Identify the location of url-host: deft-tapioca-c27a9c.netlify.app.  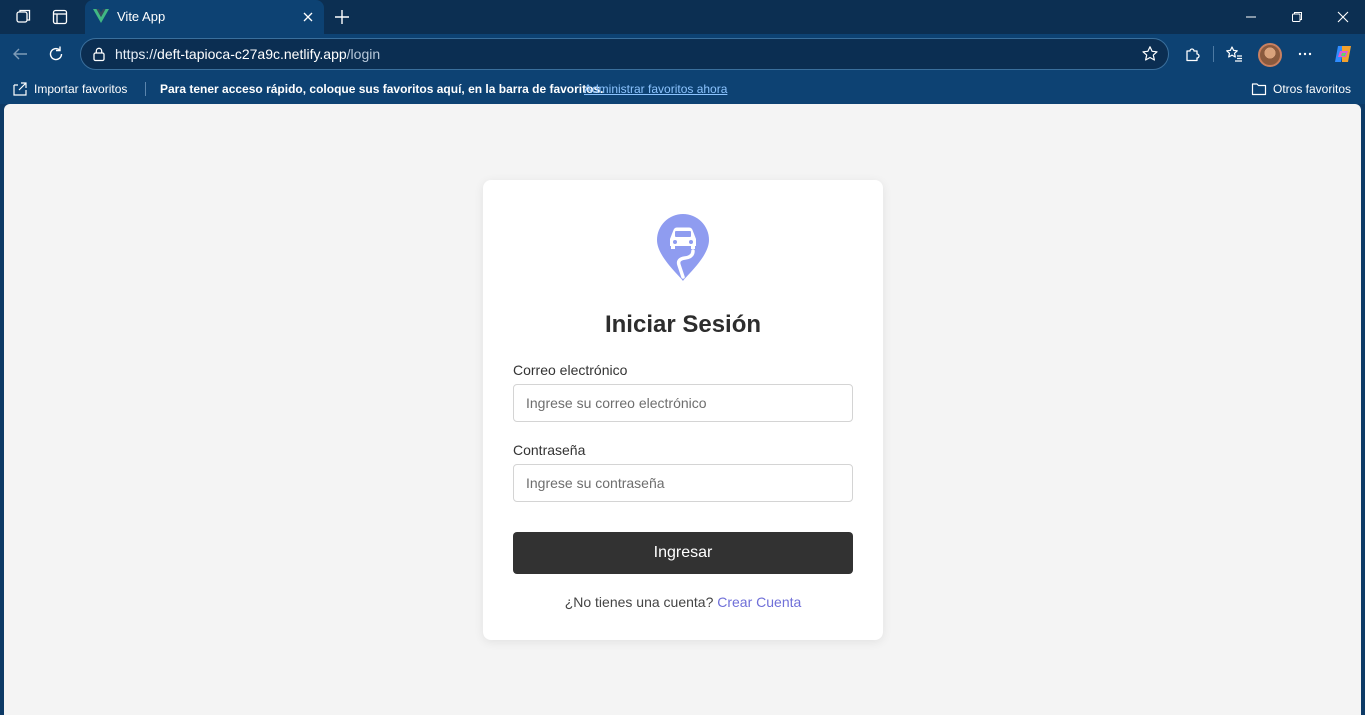
(252, 54).